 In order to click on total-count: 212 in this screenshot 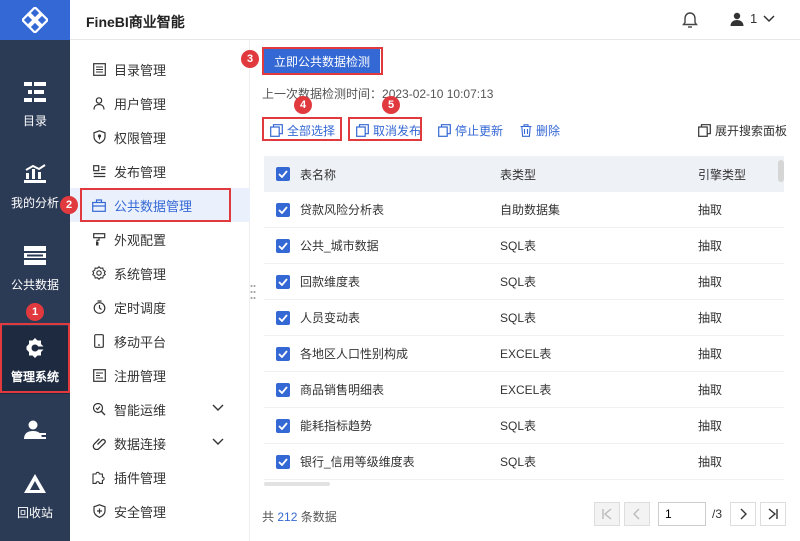, I will do `click(287, 517)`.